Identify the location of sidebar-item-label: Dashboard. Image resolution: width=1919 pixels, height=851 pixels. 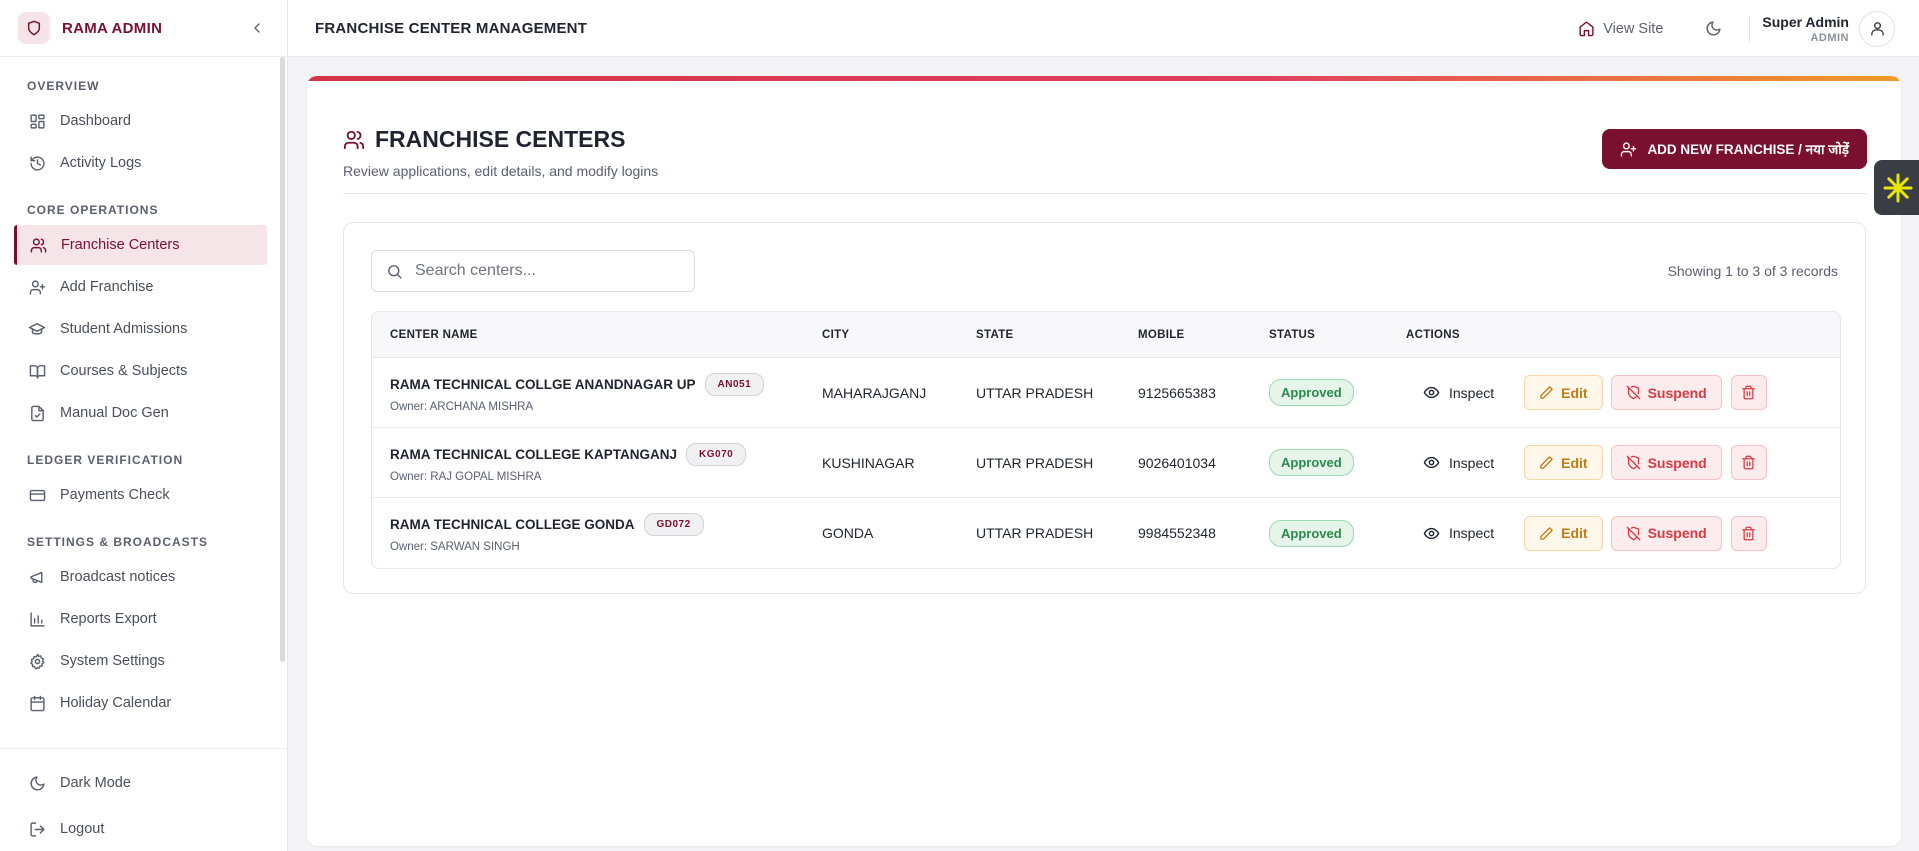
(95, 121).